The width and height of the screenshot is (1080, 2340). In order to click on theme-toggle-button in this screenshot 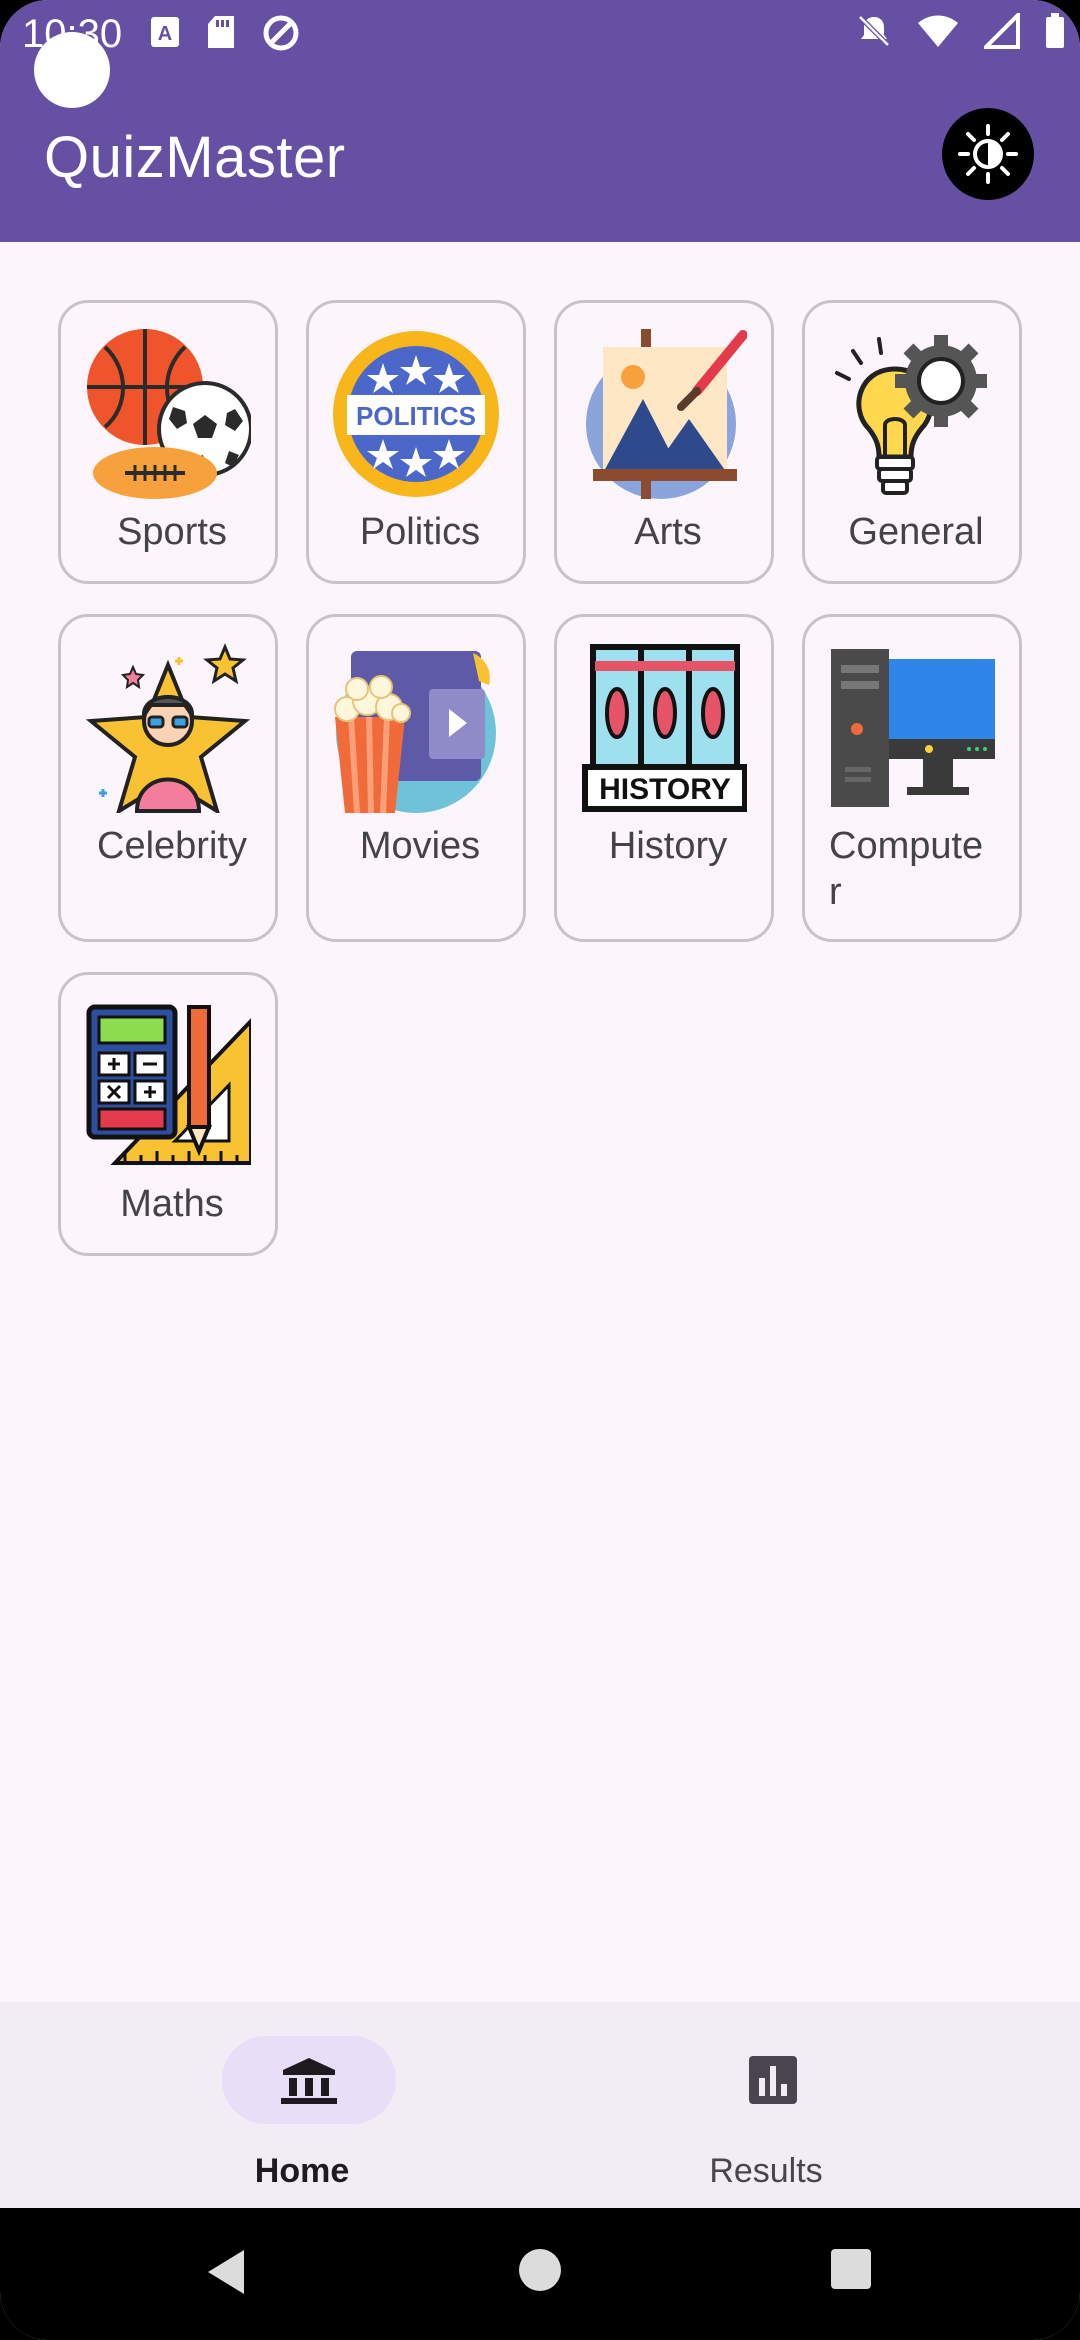, I will do `click(988, 154)`.